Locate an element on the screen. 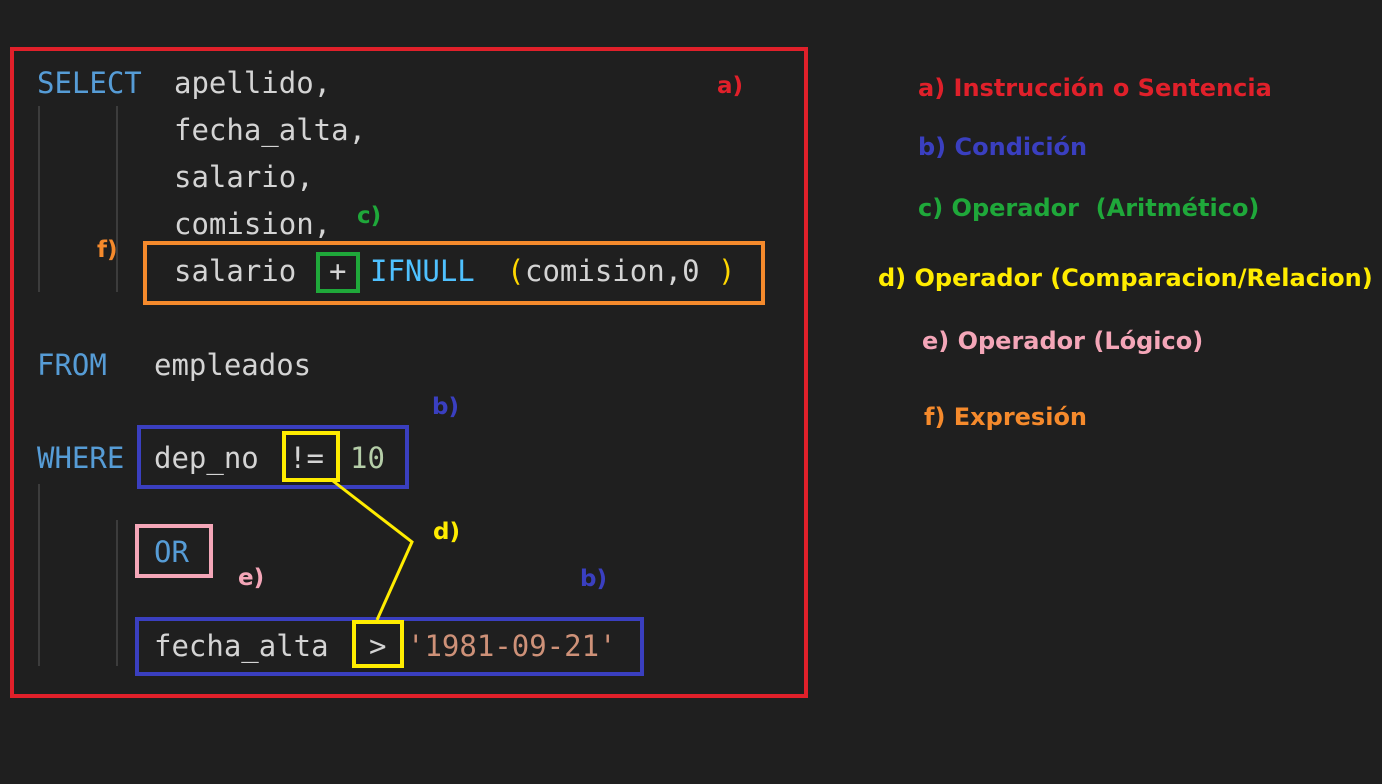 This screenshot has width=1382, height=784. annotation-c: c) is located at coordinates (369, 216).